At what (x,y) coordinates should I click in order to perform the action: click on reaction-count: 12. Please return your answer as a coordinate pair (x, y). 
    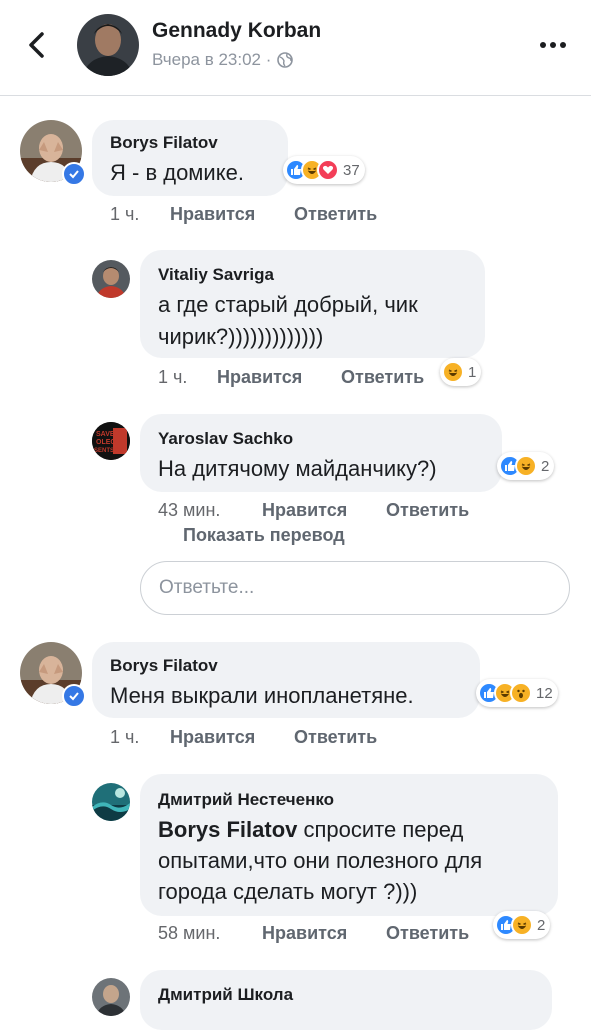
    Looking at the image, I should click on (544, 693).